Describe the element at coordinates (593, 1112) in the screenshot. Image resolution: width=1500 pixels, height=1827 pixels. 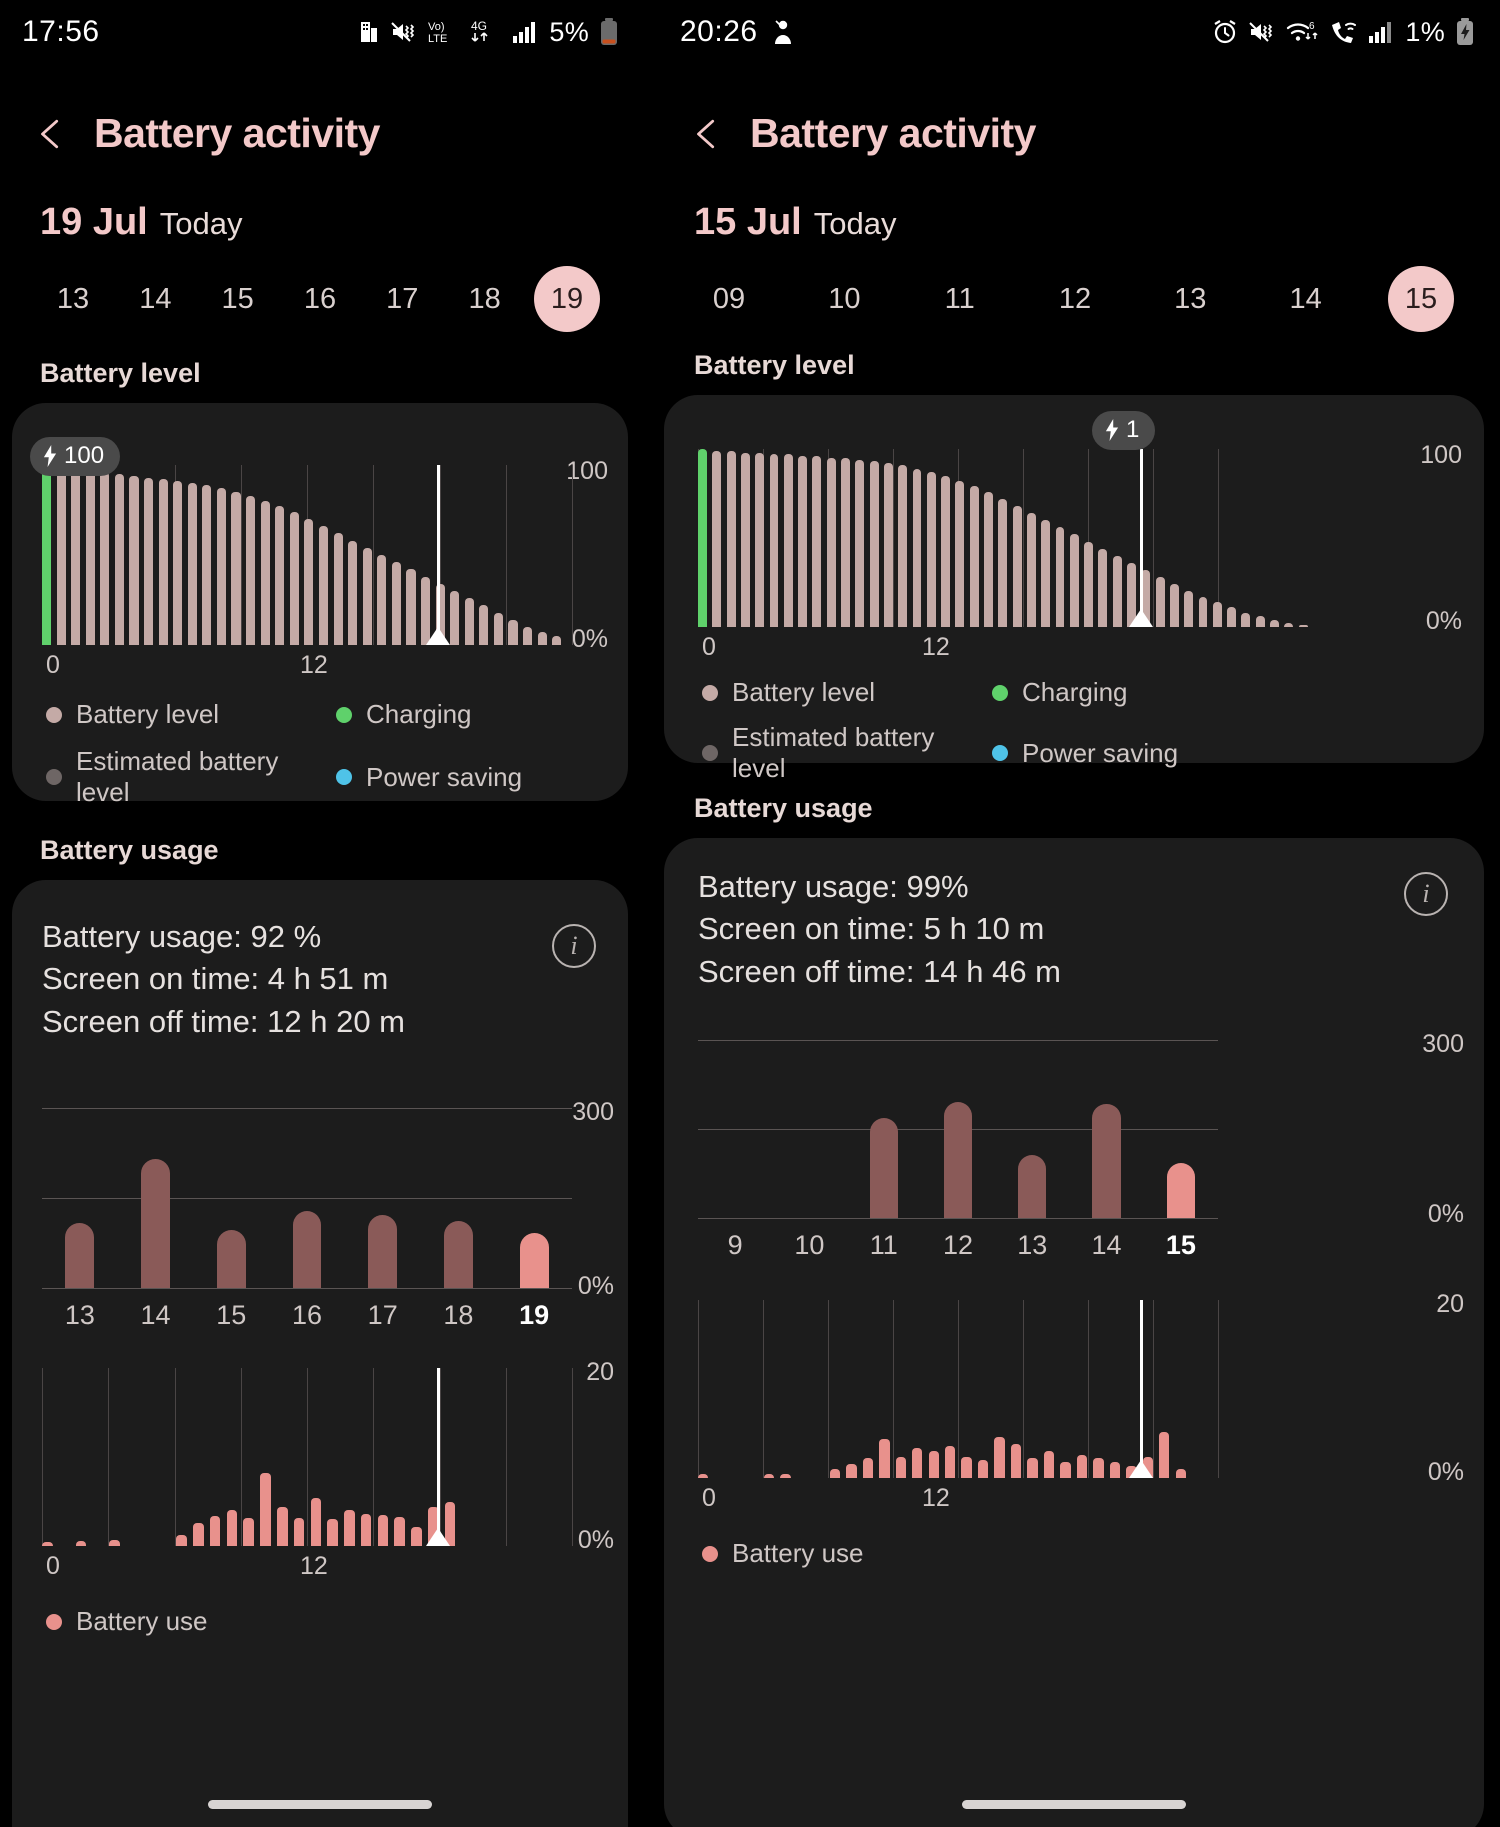
I see `usage-axis-top: 300` at that location.